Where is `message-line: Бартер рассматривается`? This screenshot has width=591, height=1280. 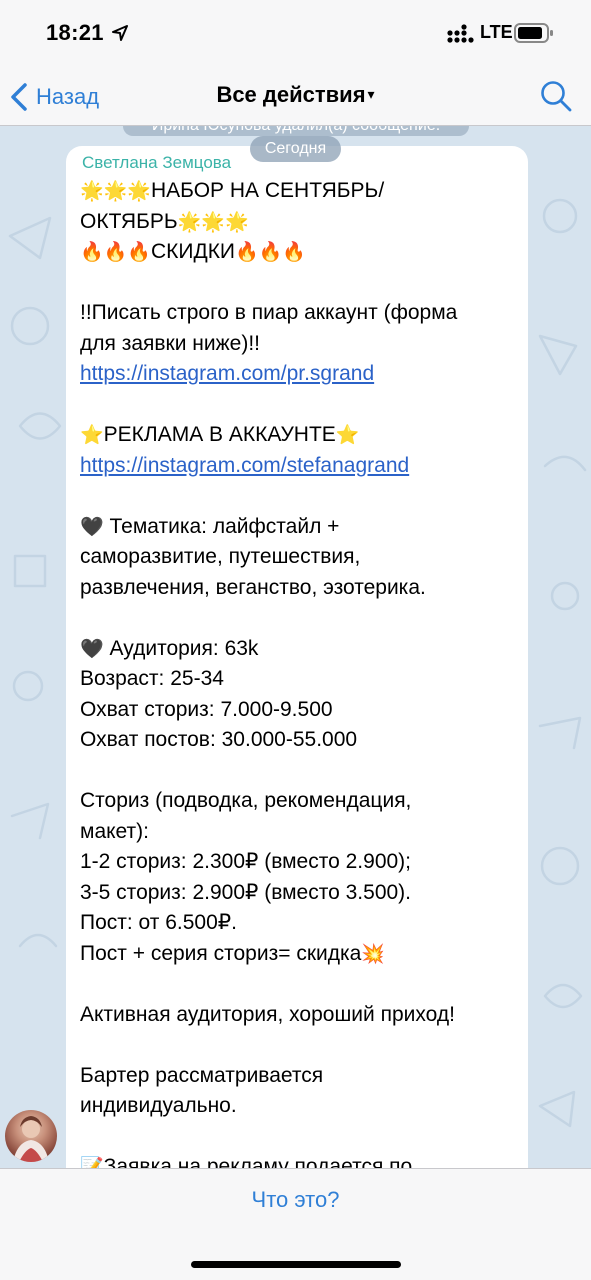
message-line: Бартер рассматривается is located at coordinates (296, 1076).